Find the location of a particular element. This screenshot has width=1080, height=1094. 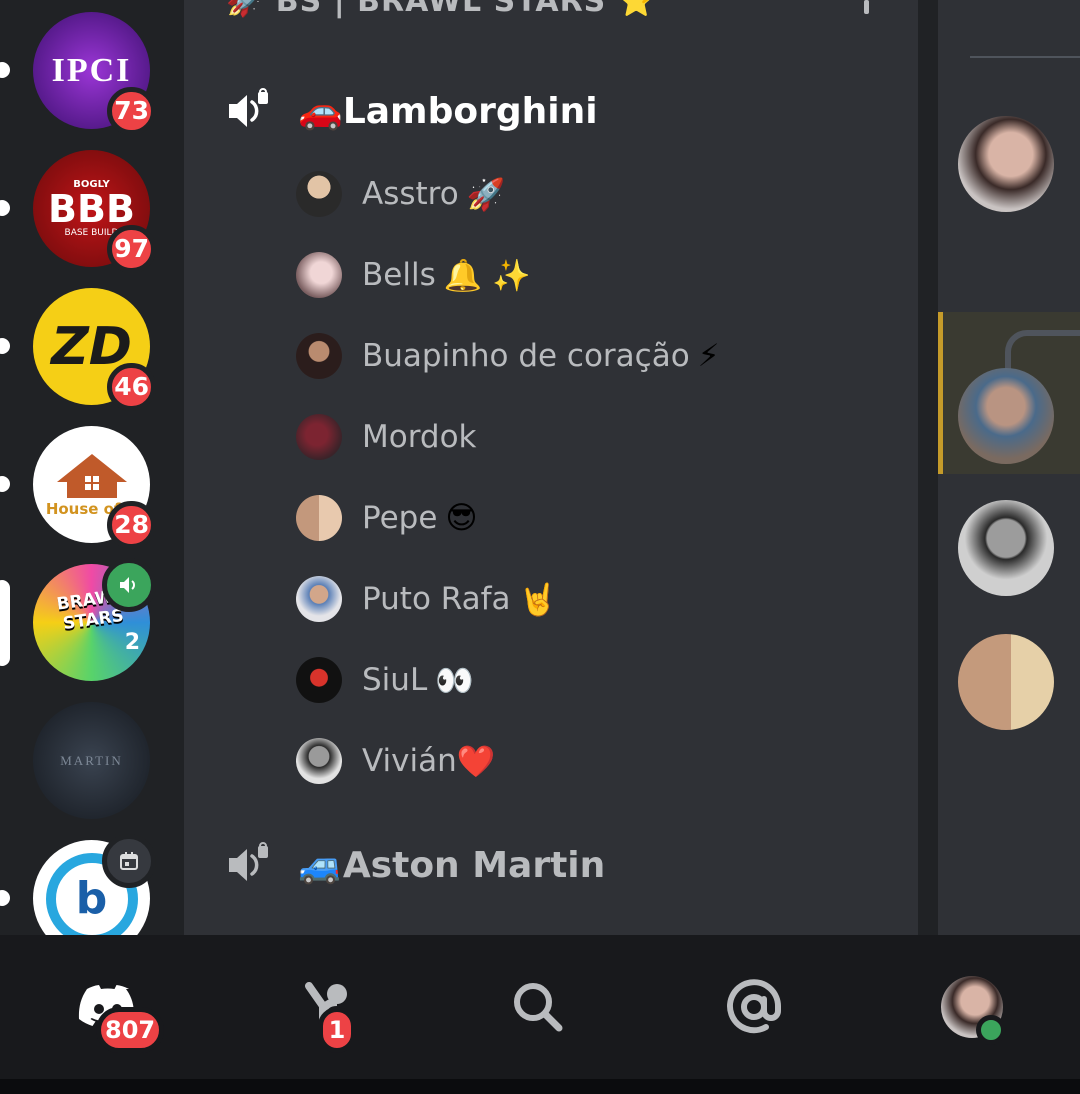

mention-badge: 46 is located at coordinates (131, 387).